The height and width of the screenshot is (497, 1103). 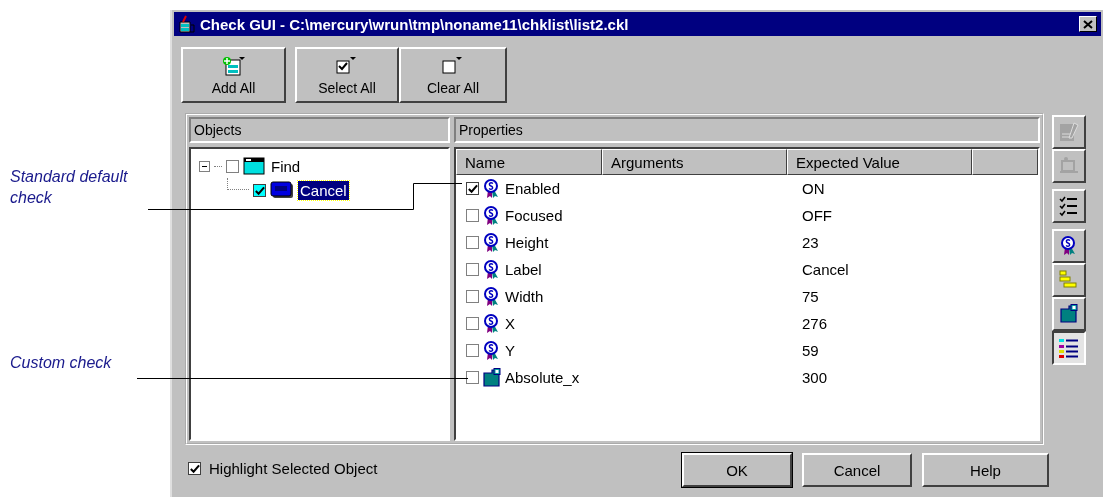 I want to click on close-icon, so click(x=1088, y=24).